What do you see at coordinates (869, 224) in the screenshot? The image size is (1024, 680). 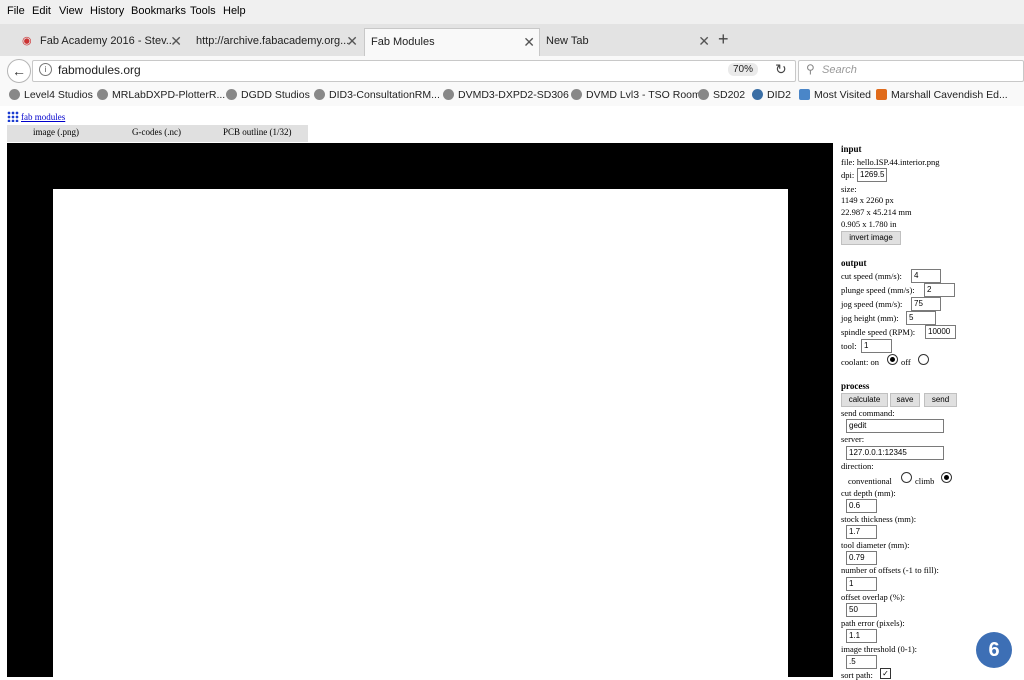 I see `size-in: 0.905 x 1.780 in` at bounding box center [869, 224].